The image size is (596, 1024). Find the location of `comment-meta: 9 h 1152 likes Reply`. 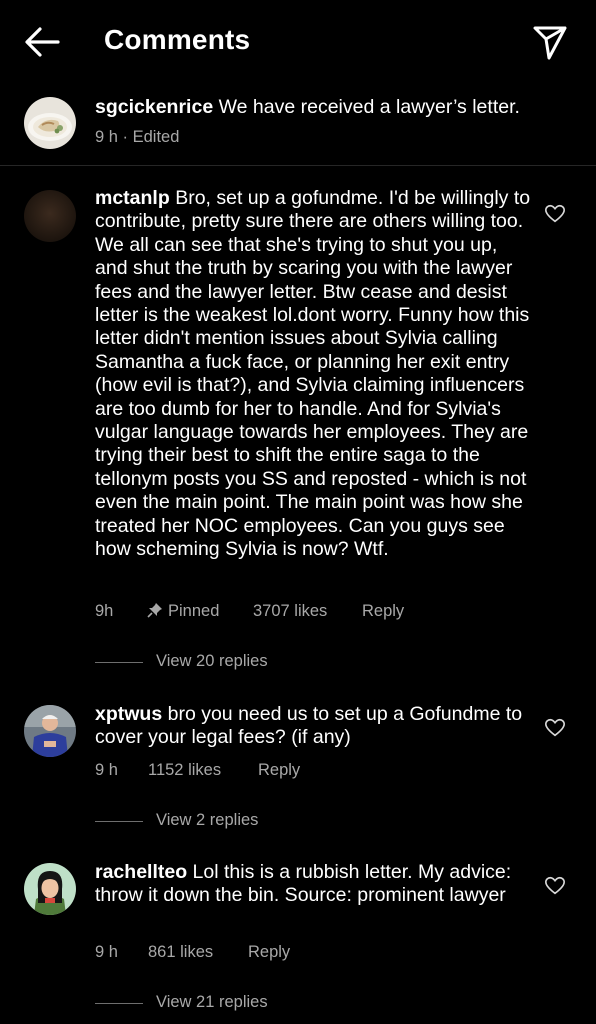

comment-meta: 9 h 1152 likes Reply is located at coordinates (295, 772).